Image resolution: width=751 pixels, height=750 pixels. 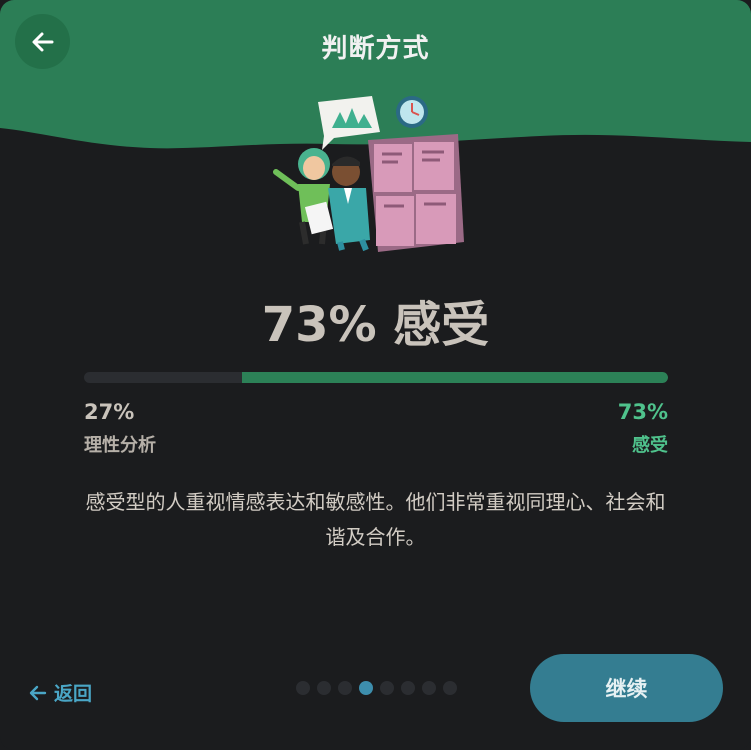 I want to click on illustration-people-lockers, so click(x=368, y=174).